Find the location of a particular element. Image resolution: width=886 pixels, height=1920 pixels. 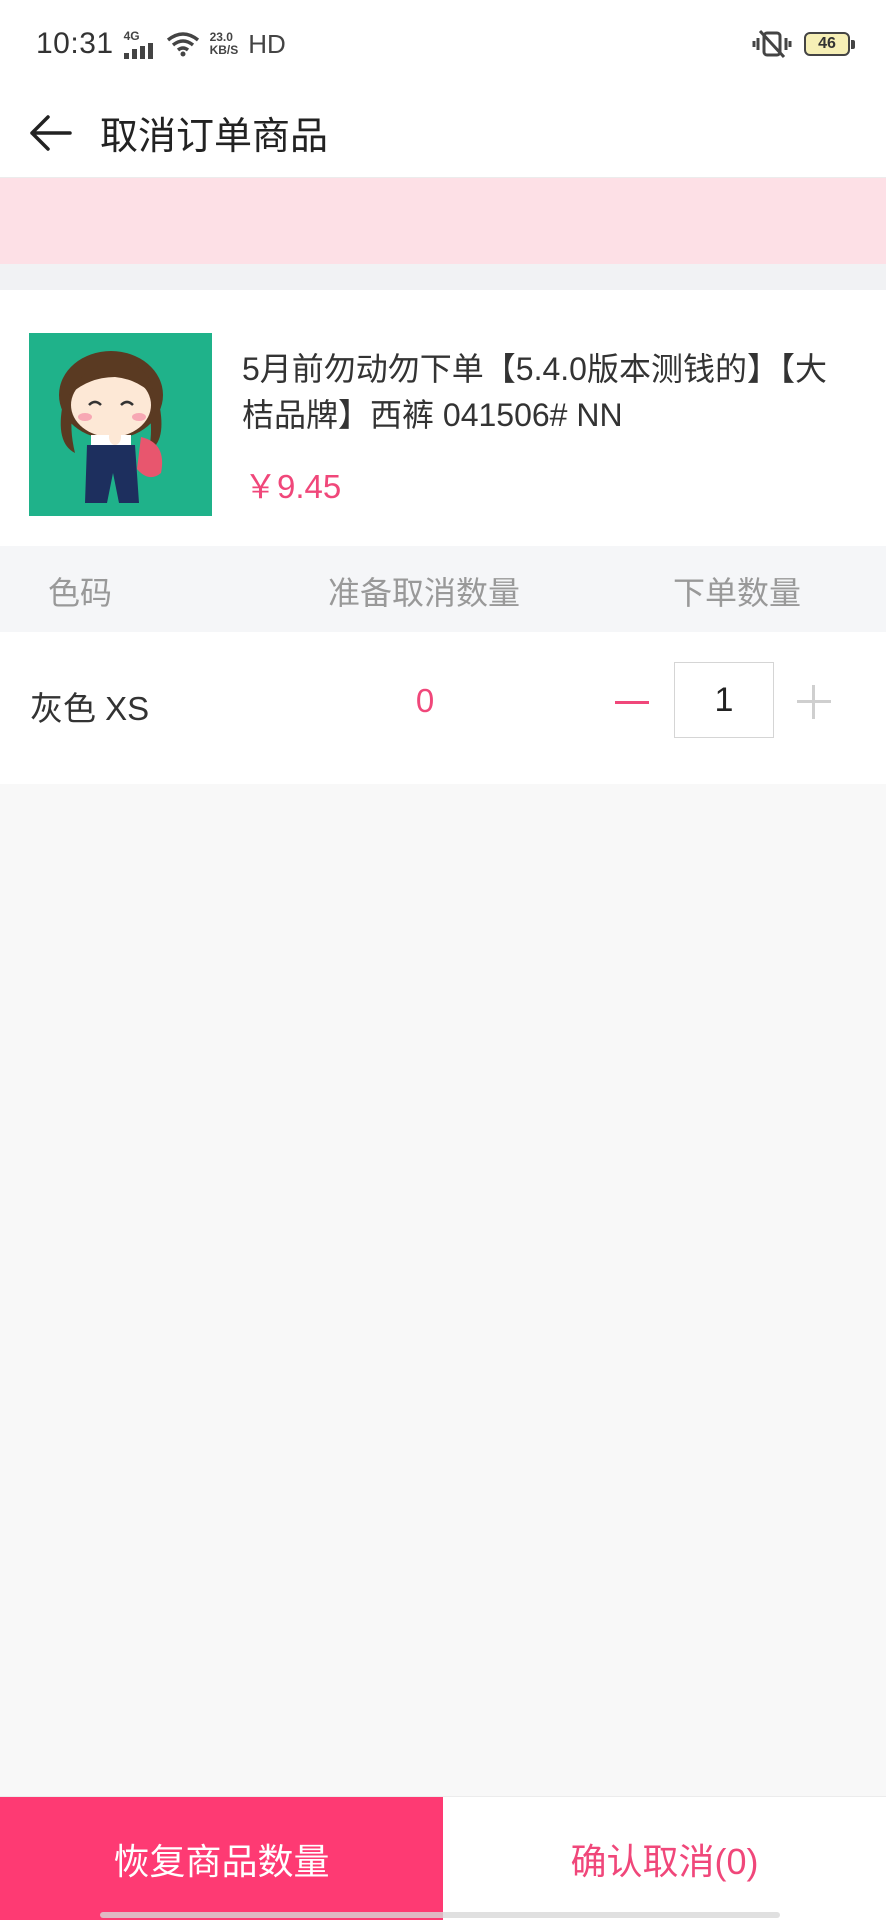

hd-indicator: HD is located at coordinates (267, 43).